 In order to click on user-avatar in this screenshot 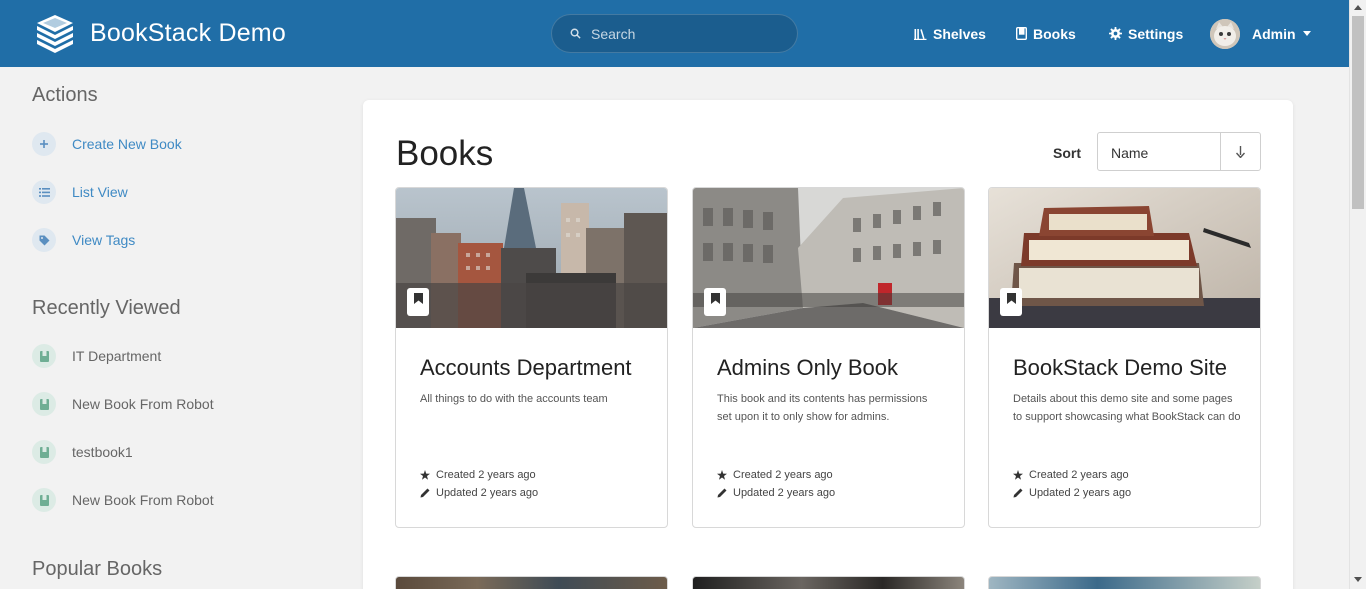, I will do `click(1225, 34)`.